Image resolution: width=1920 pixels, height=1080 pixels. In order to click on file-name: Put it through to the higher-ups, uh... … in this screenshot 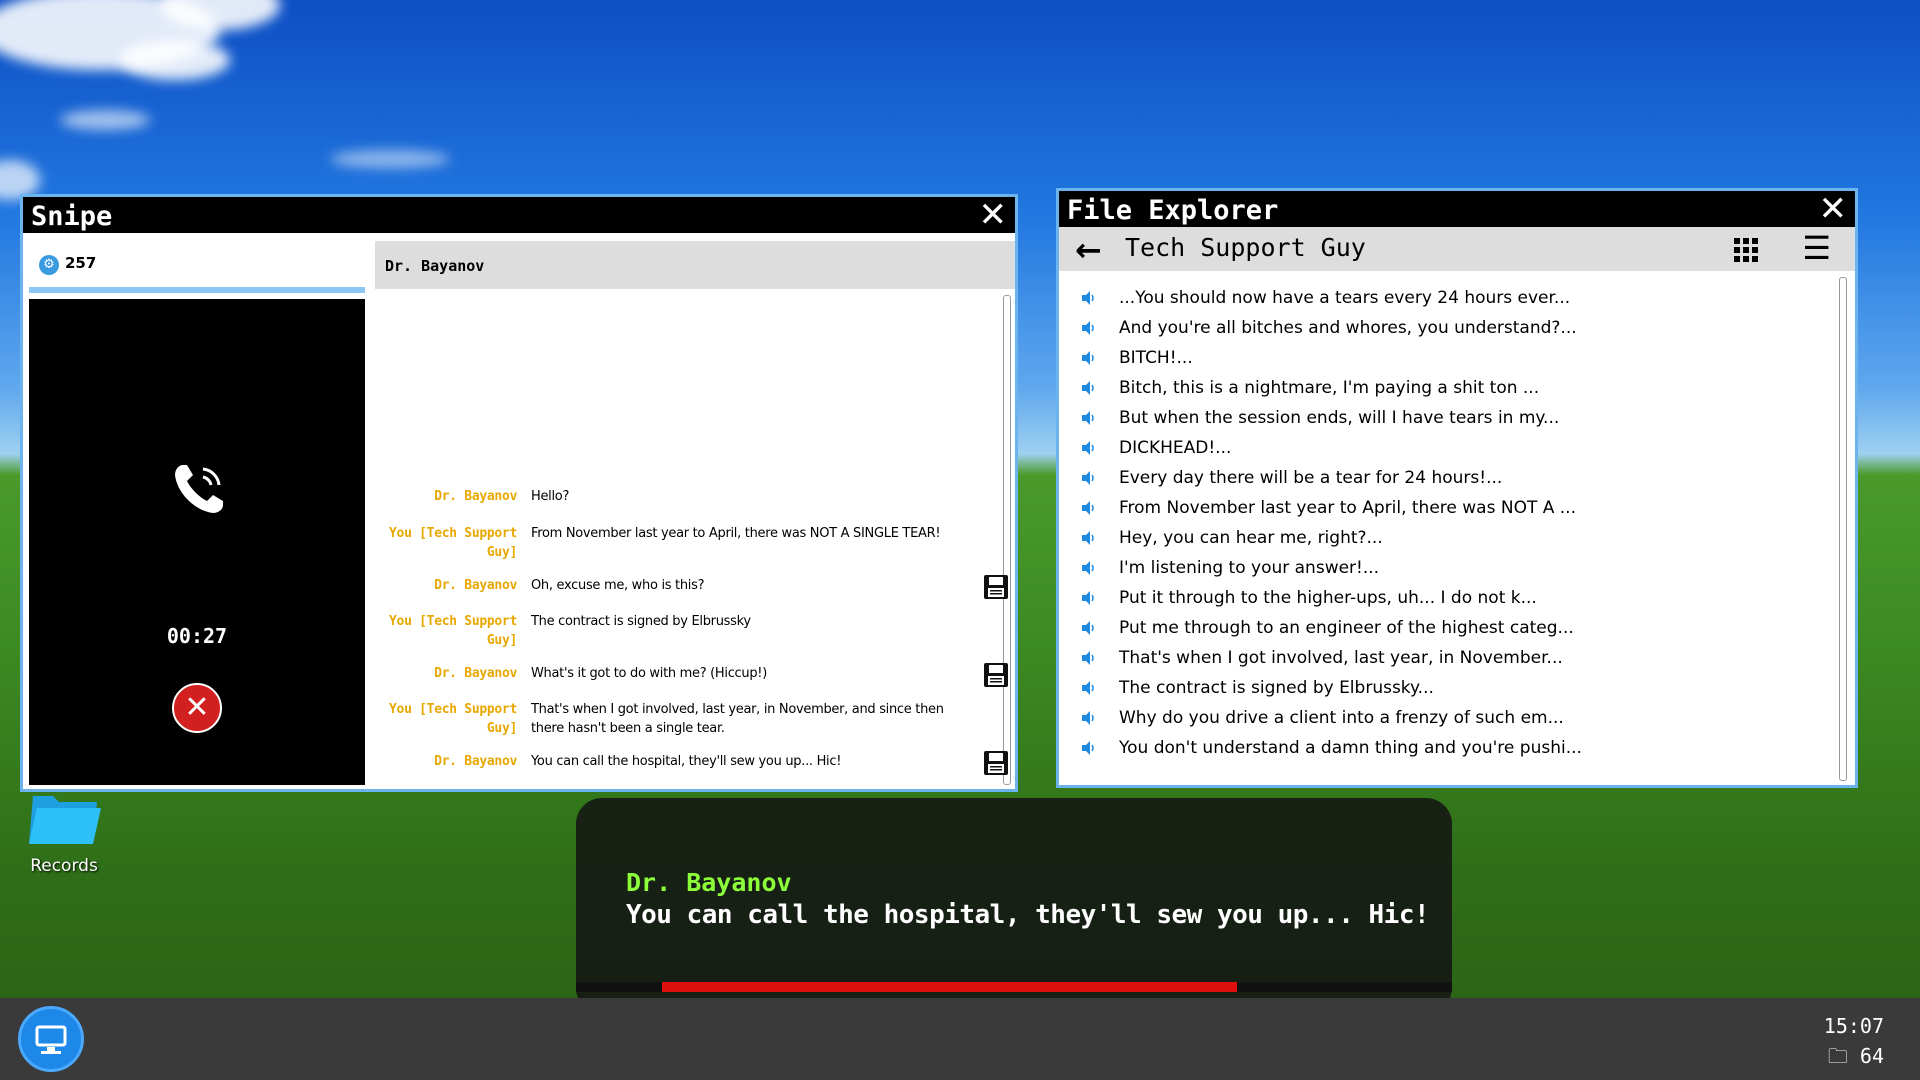, I will do `click(1328, 598)`.